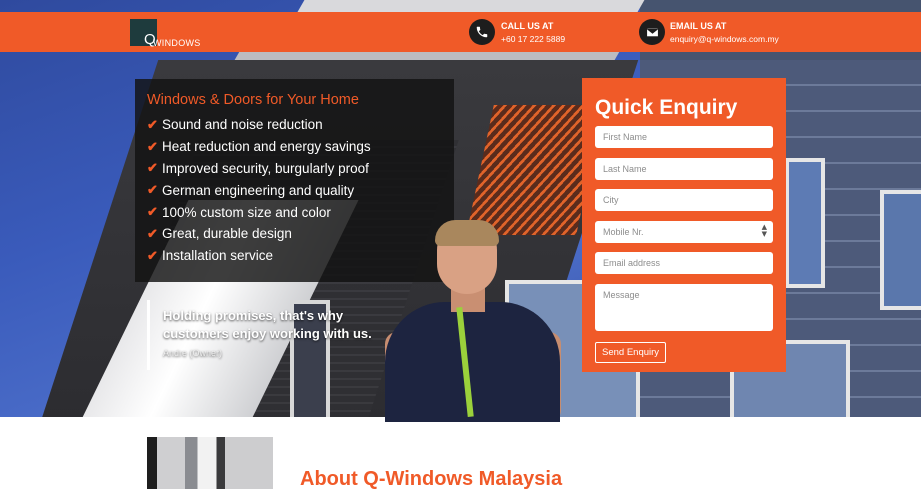  I want to click on benefit-item: ✔ Improved security, burgularly proof, so click(294, 169).